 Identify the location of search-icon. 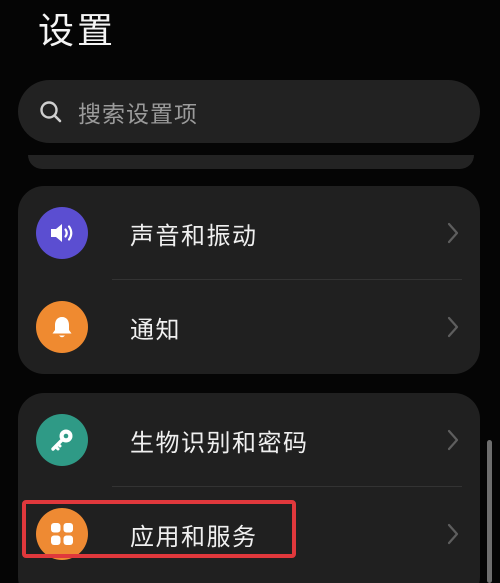
(51, 111).